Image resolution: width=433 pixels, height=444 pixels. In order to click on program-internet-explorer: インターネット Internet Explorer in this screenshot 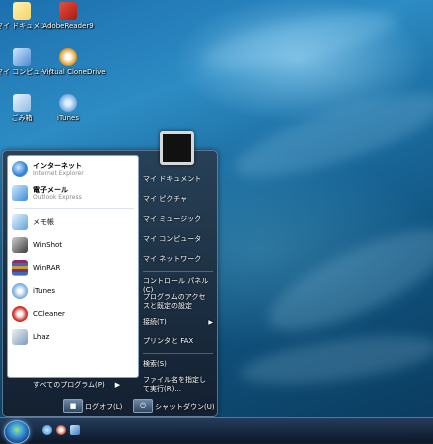, I will do `click(74, 169)`.